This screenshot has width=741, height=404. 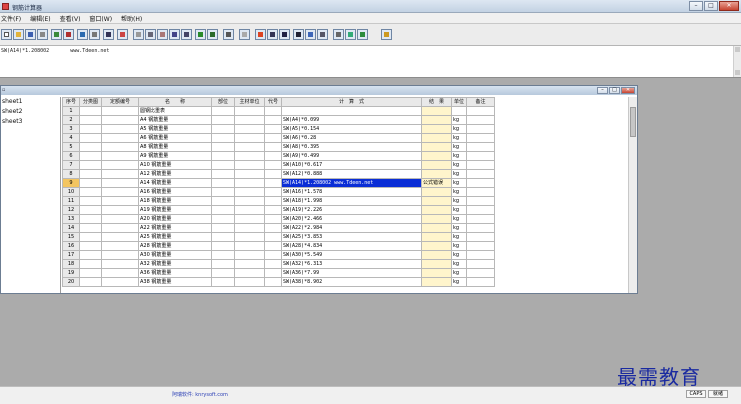 I want to click on formula-cell: SW(A36)*7.99, so click(x=351, y=273).